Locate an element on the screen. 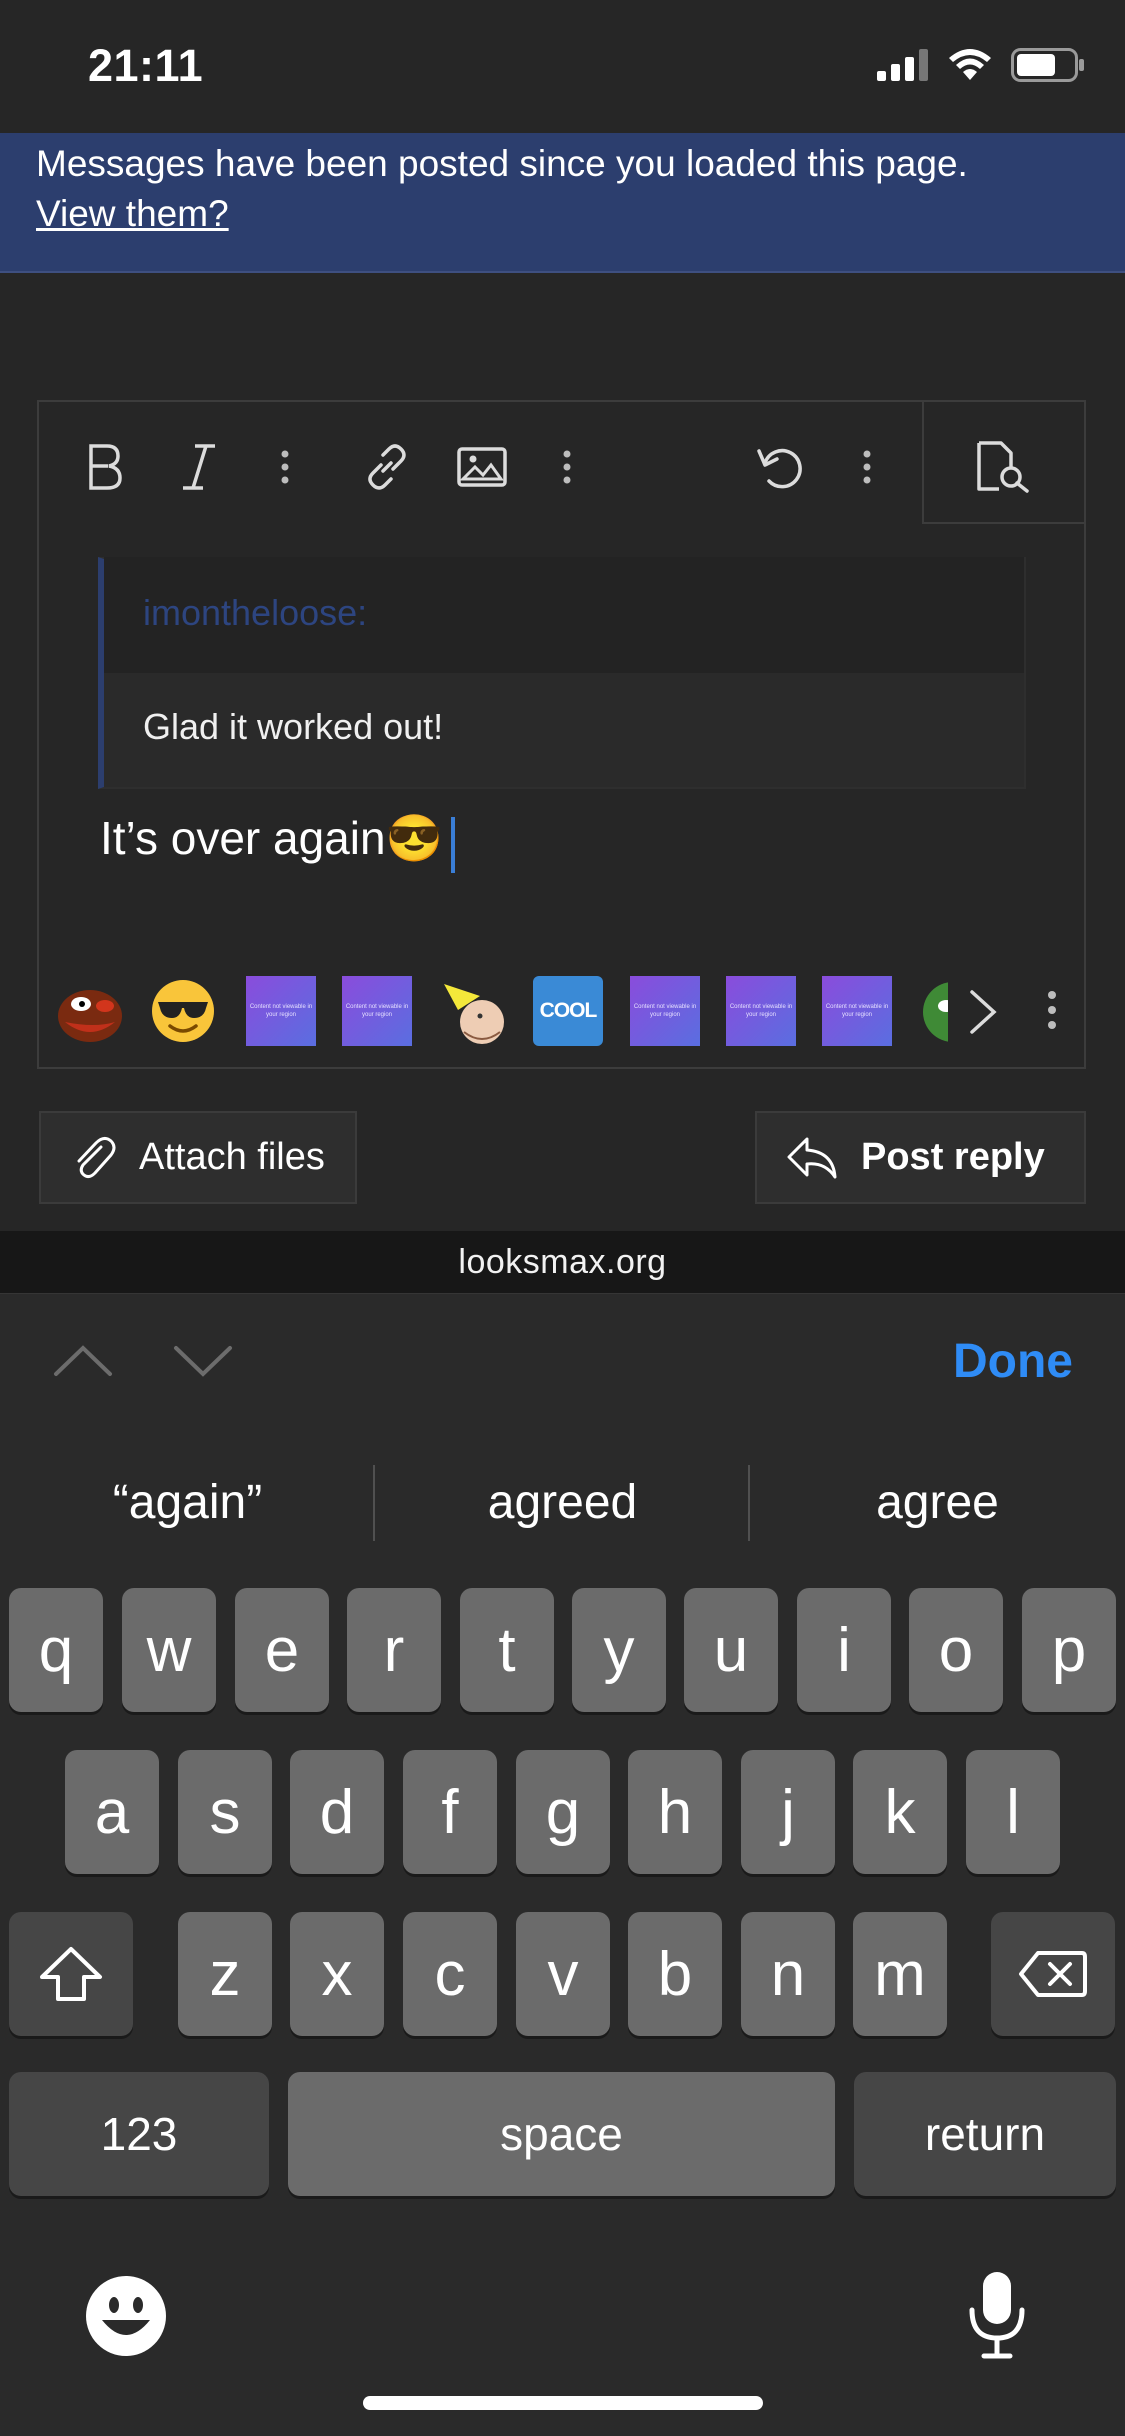 This screenshot has height=2436, width=1125. key-e: e is located at coordinates (282, 1650).